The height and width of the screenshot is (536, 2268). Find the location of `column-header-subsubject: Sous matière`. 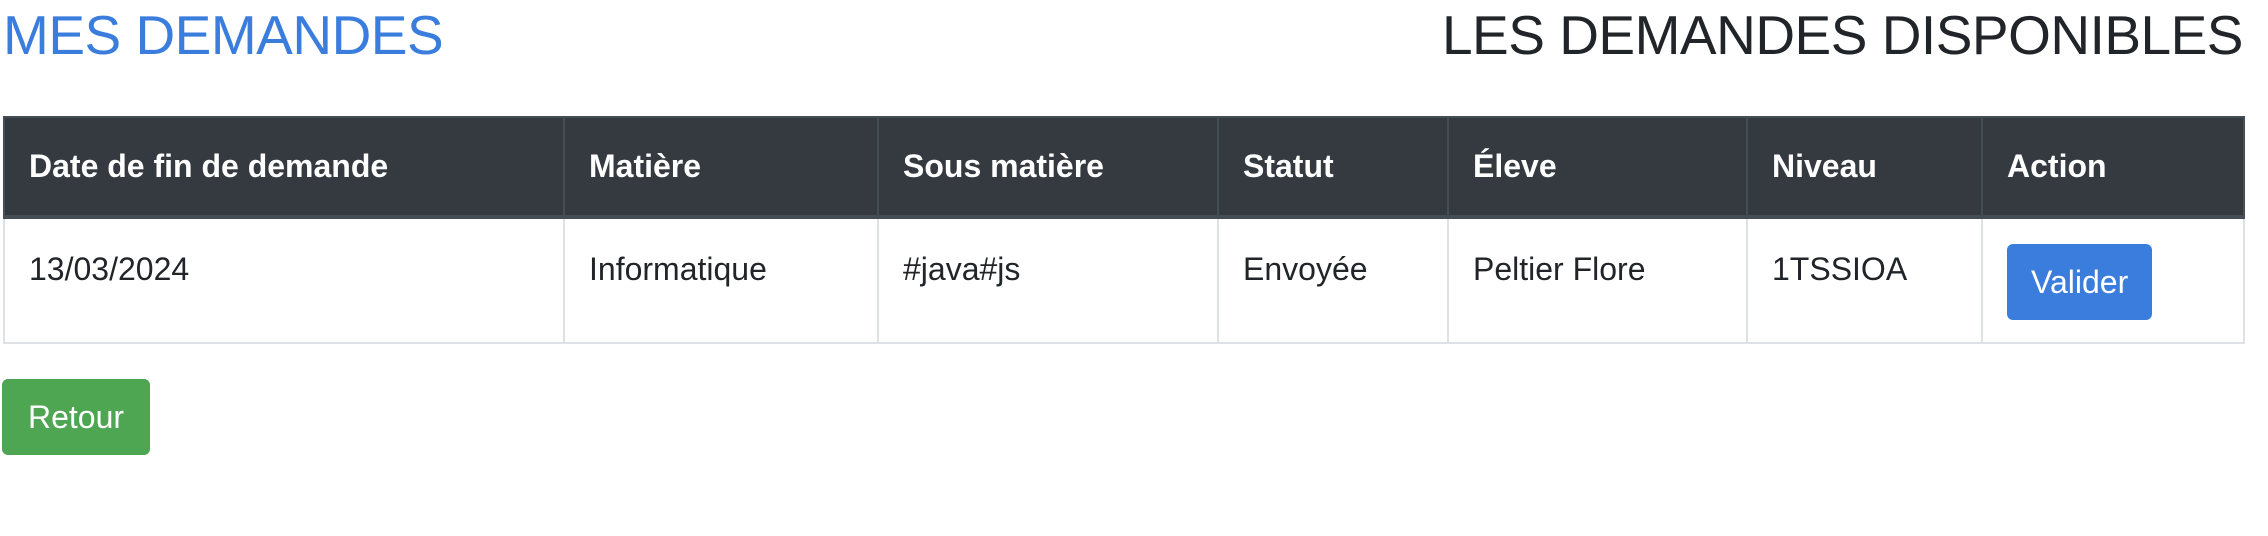

column-header-subsubject: Sous matière is located at coordinates (1048, 167).